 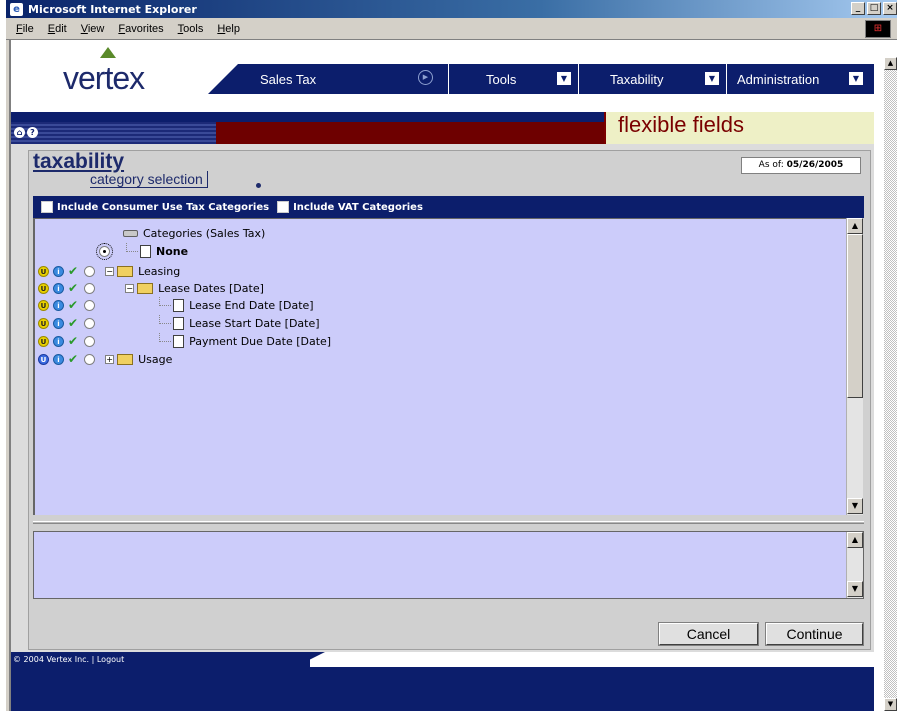 I want to click on menu-bar: File Edit View Favorites Tools Help ⊞, so click(x=451, y=29).